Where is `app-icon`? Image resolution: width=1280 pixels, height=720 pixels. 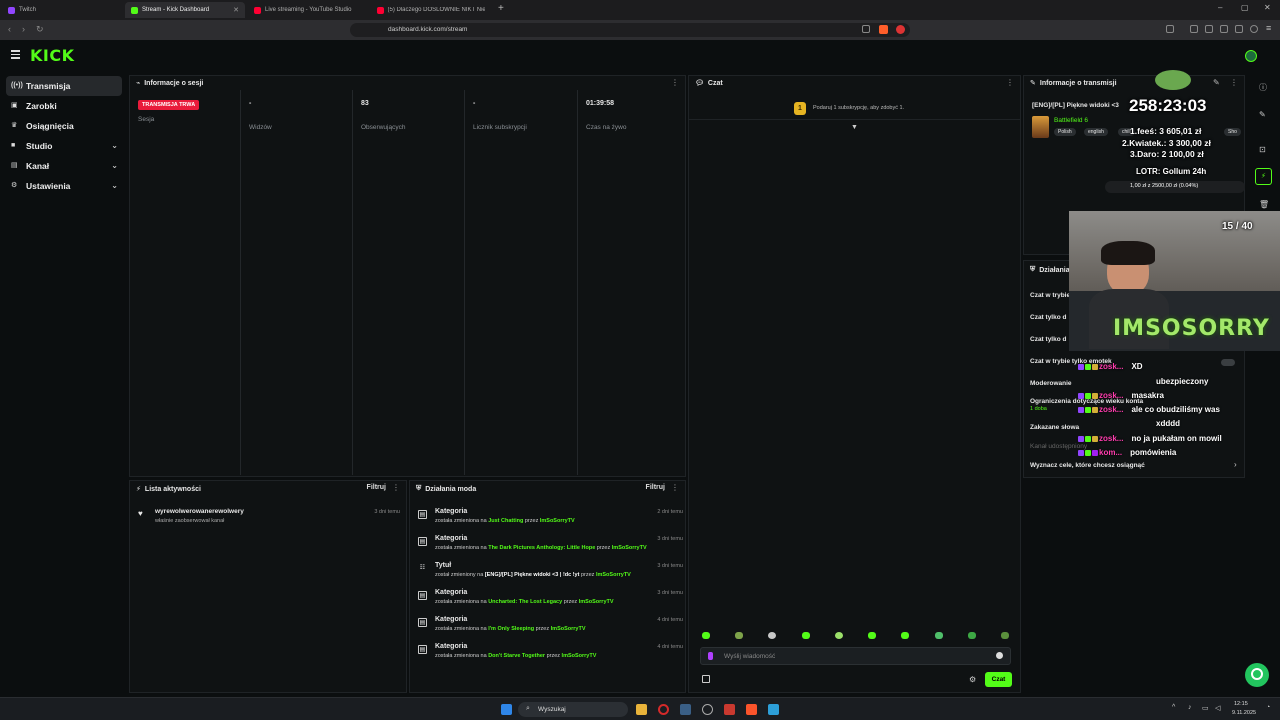 app-icon is located at coordinates (707, 709).